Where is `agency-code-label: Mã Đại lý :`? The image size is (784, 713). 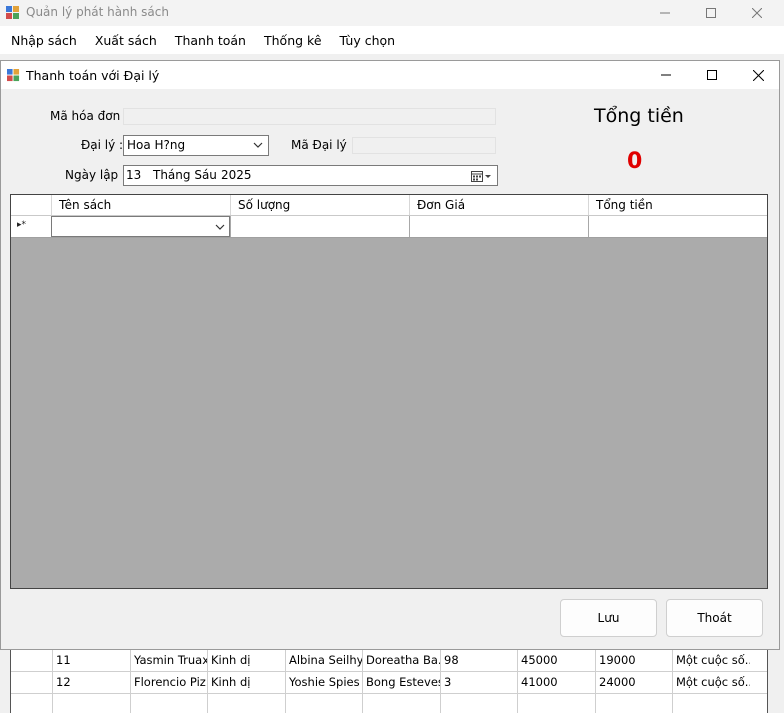 agency-code-label: Mã Đại lý : is located at coordinates (323, 145).